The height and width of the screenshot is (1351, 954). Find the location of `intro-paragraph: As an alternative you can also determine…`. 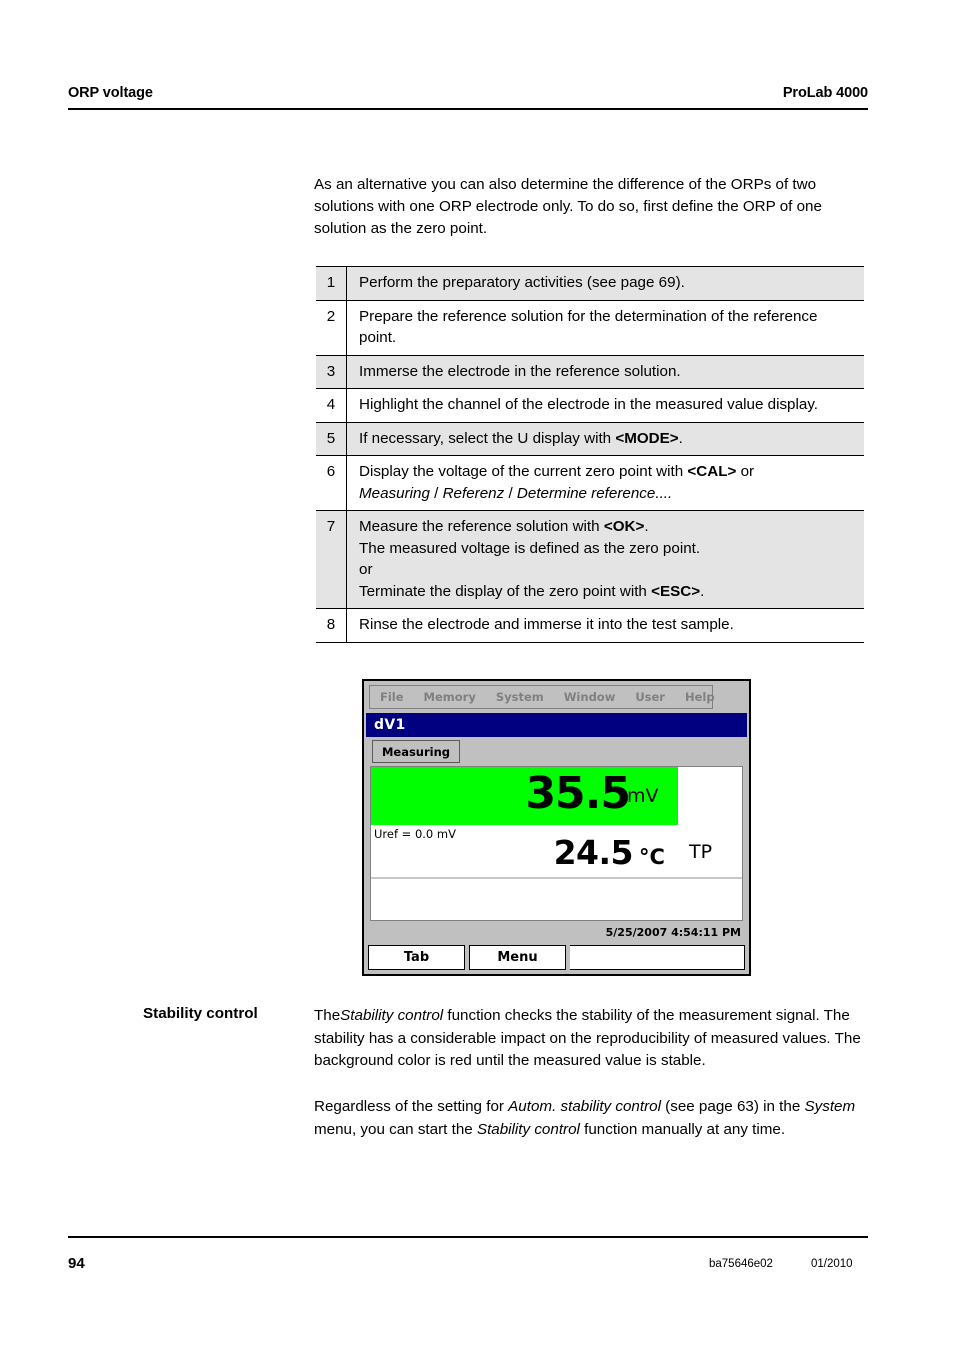

intro-paragraph: As an alternative you can also determine… is located at coordinates (568, 206).